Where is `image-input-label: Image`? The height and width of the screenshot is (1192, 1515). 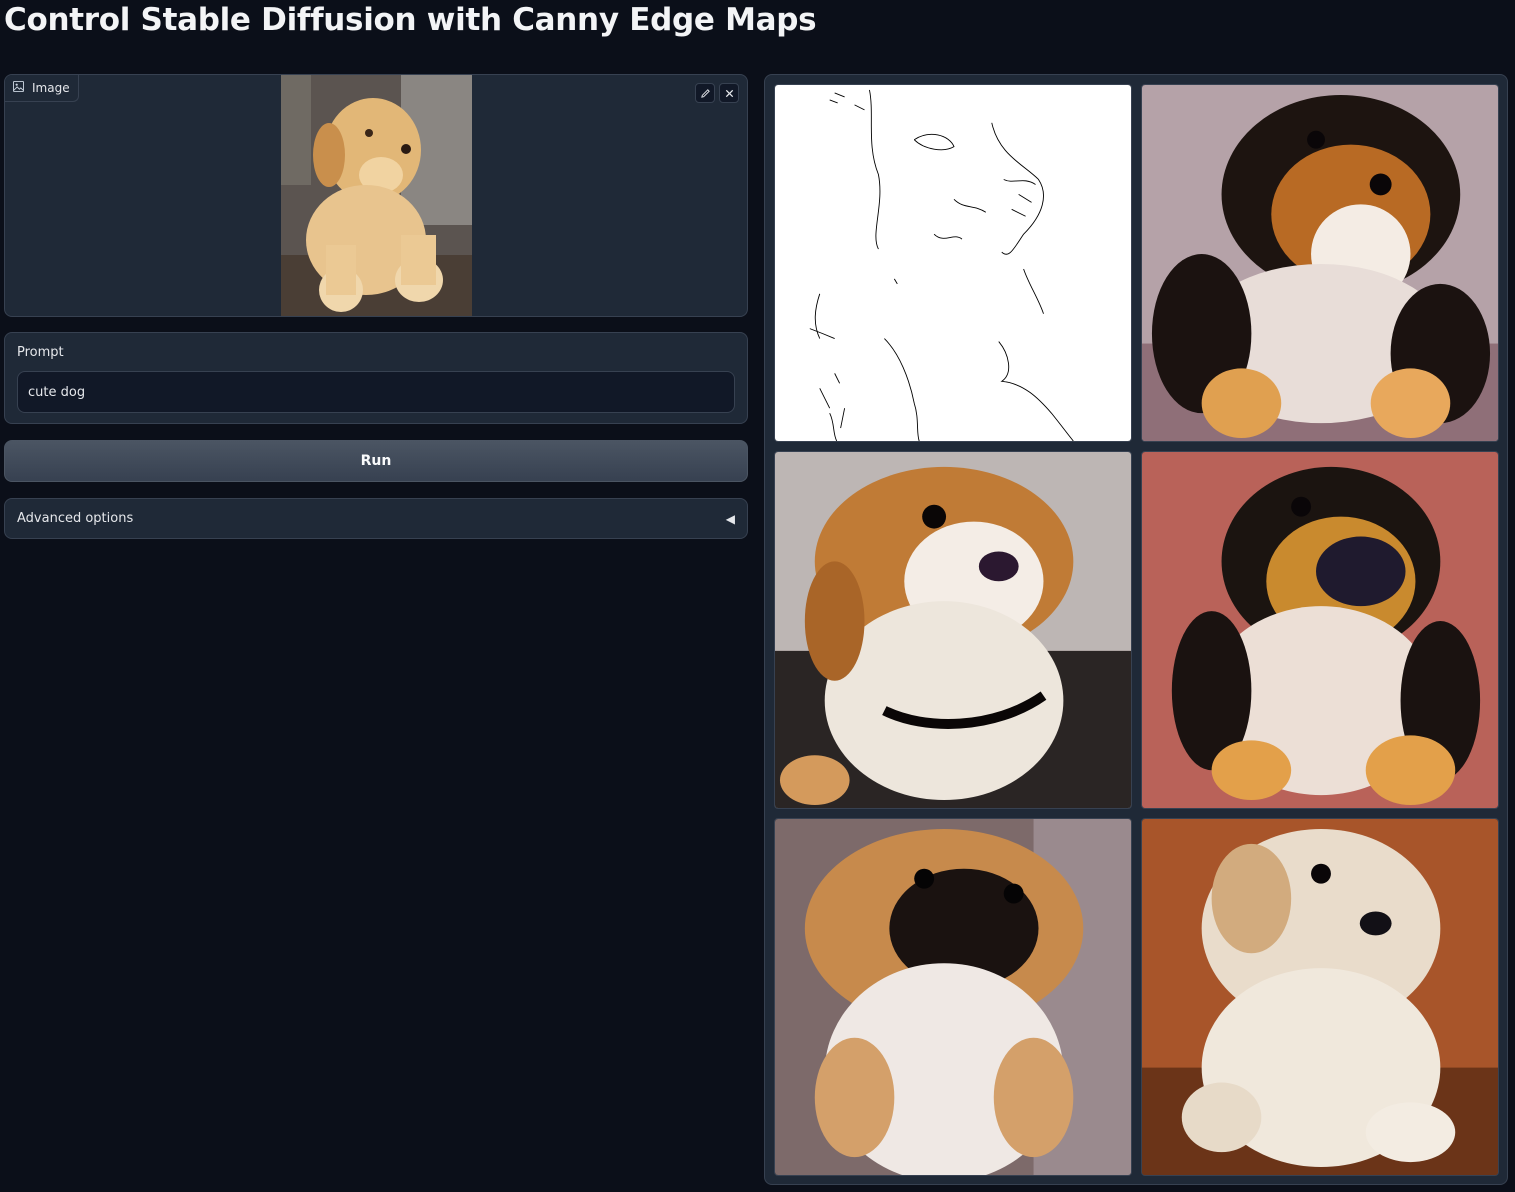 image-input-label: Image is located at coordinates (51, 88).